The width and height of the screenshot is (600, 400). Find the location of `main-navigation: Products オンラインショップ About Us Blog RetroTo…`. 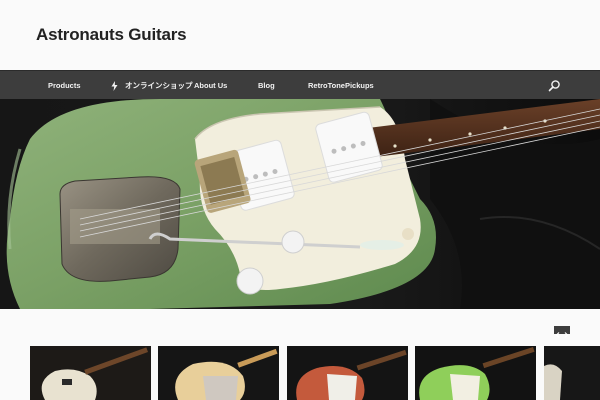

main-navigation: Products オンラインショップ About Us Blog RetroTo… is located at coordinates (300, 84).